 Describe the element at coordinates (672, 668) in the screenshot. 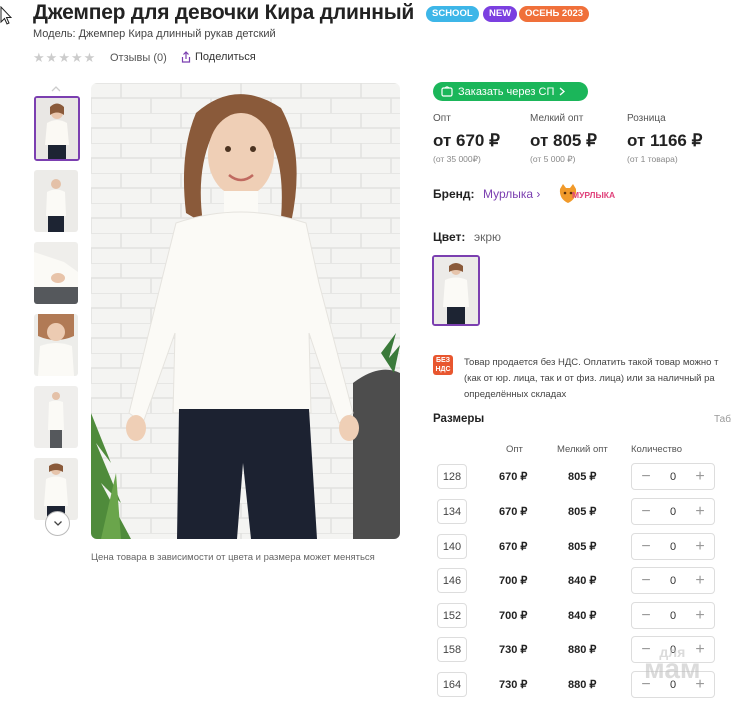

I see `watermark-bottom: мам` at that location.